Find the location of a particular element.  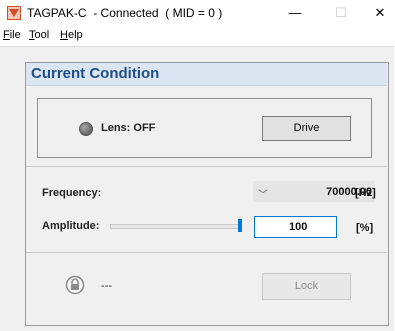

window-title: TAGPAK-C - Connected ( MID = 0 ) is located at coordinates (125, 13).